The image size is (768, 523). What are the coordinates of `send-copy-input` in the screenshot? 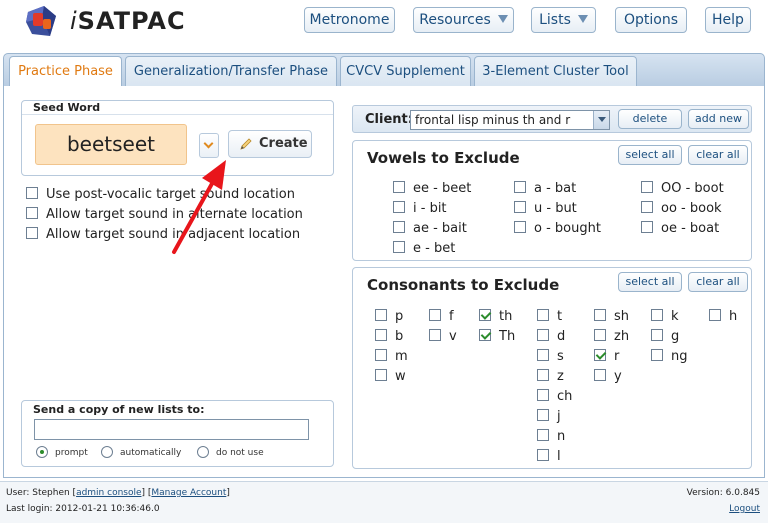 It's located at (171, 429).